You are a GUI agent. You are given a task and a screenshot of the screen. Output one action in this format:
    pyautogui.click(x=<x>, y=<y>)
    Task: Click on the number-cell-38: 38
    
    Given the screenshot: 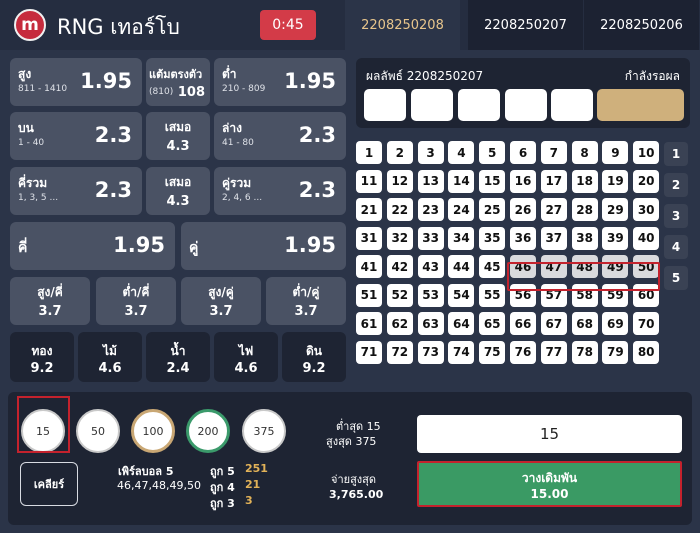 What is the action you would take?
    pyautogui.click(x=584, y=238)
    